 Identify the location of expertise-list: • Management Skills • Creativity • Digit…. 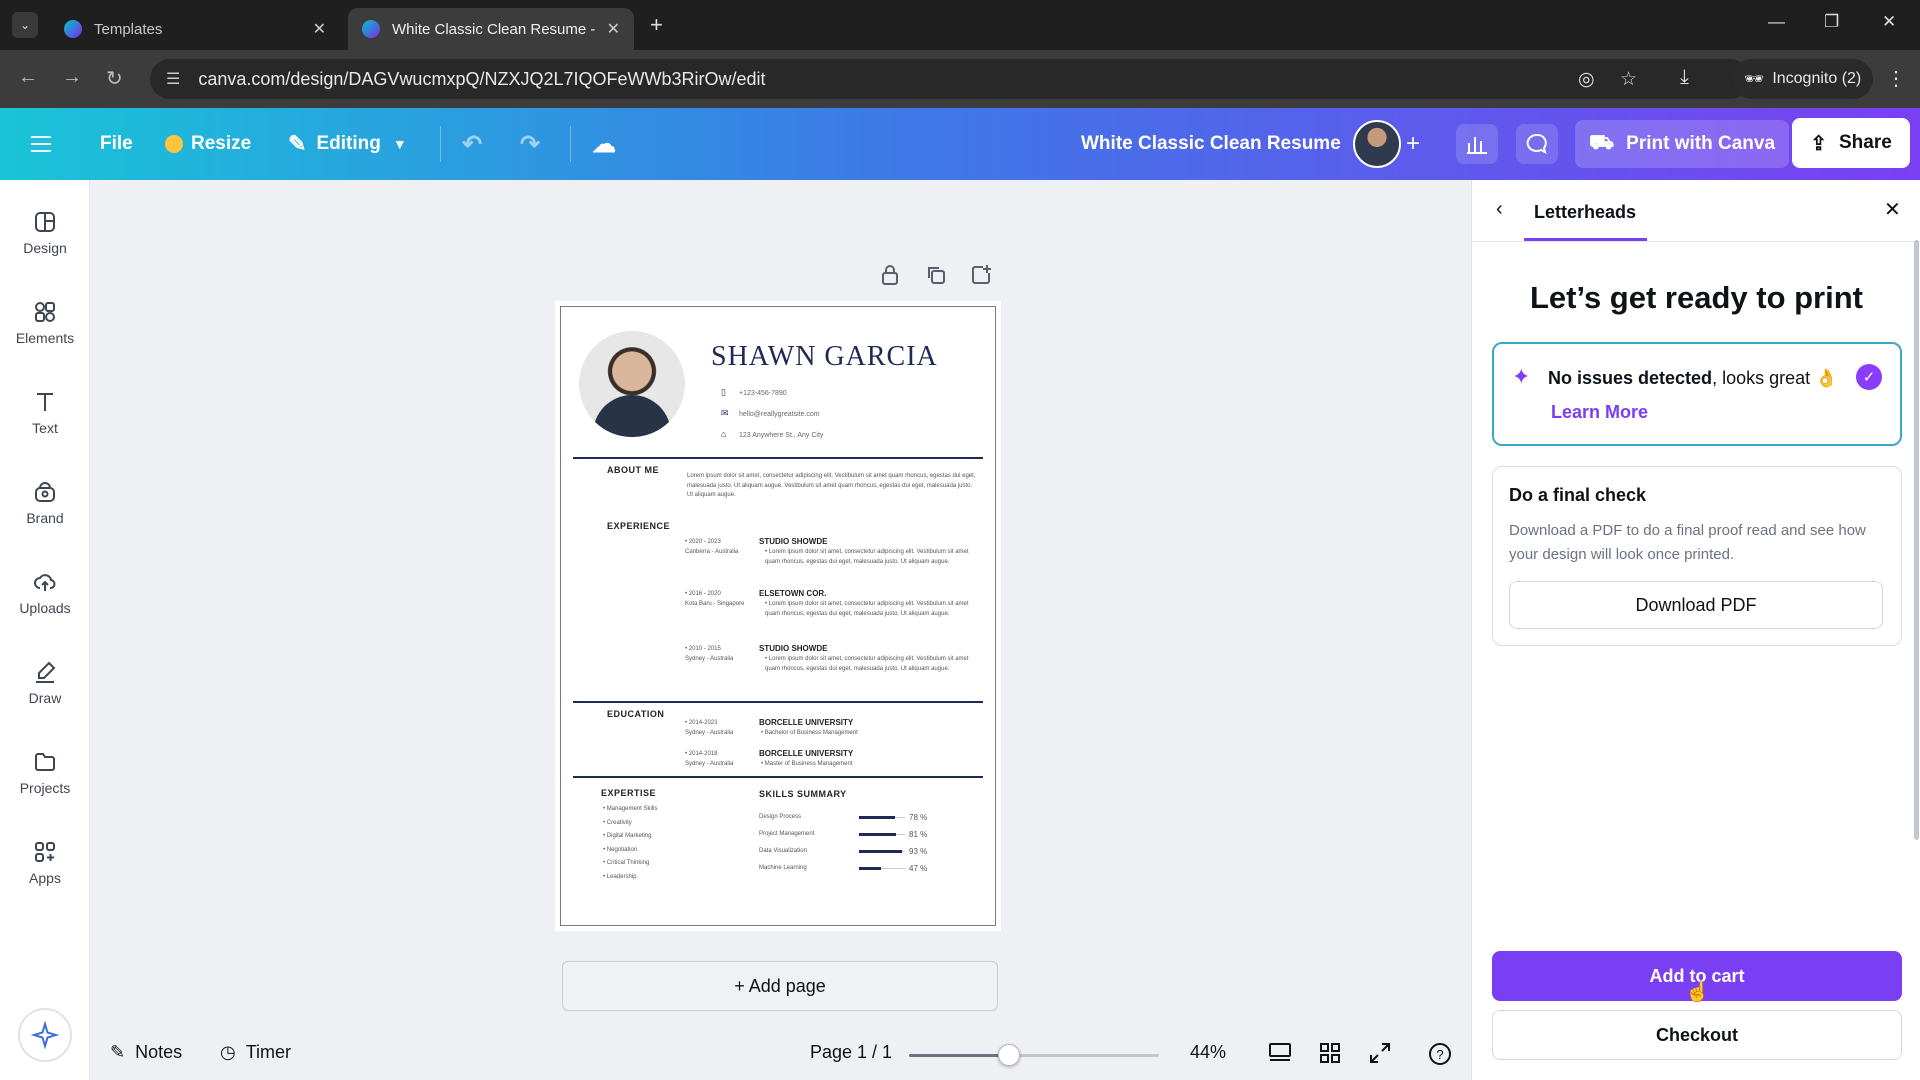
(658, 843).